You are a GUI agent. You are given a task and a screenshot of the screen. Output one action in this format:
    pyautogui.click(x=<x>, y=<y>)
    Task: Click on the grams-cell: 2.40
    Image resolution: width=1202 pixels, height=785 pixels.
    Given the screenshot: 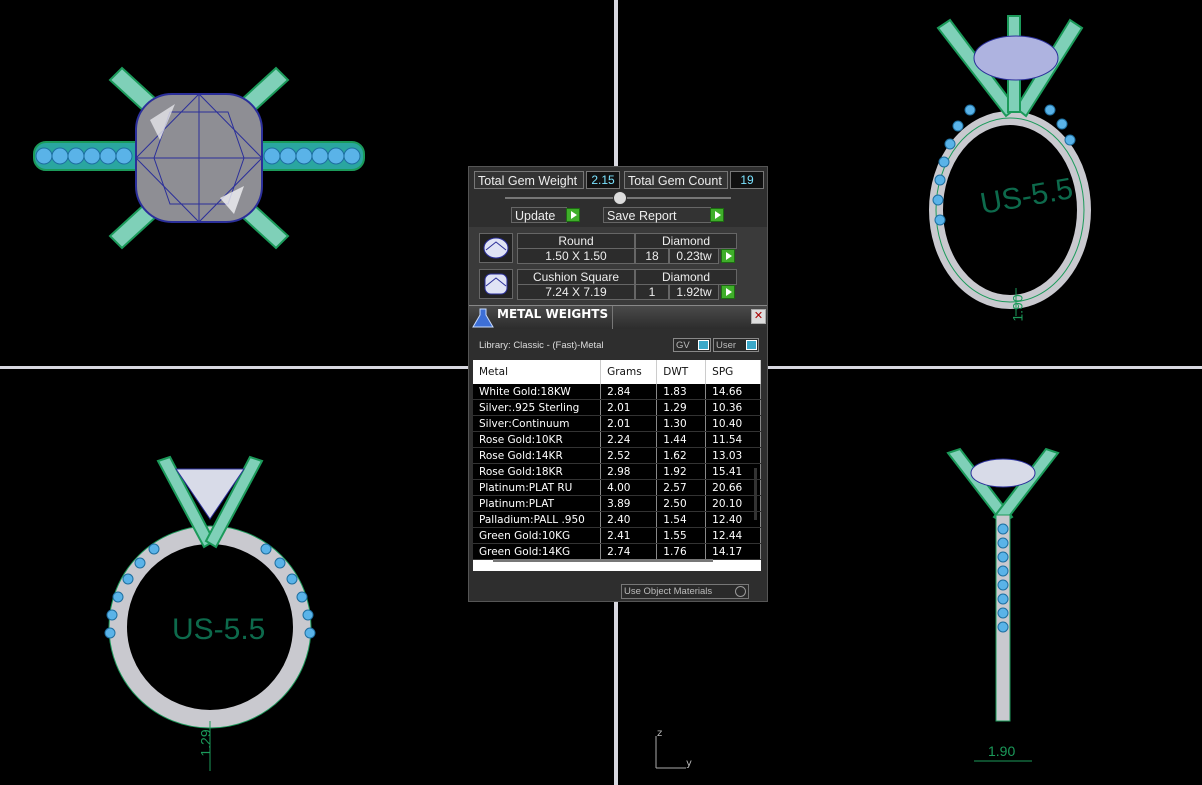 What is the action you would take?
    pyautogui.click(x=629, y=519)
    